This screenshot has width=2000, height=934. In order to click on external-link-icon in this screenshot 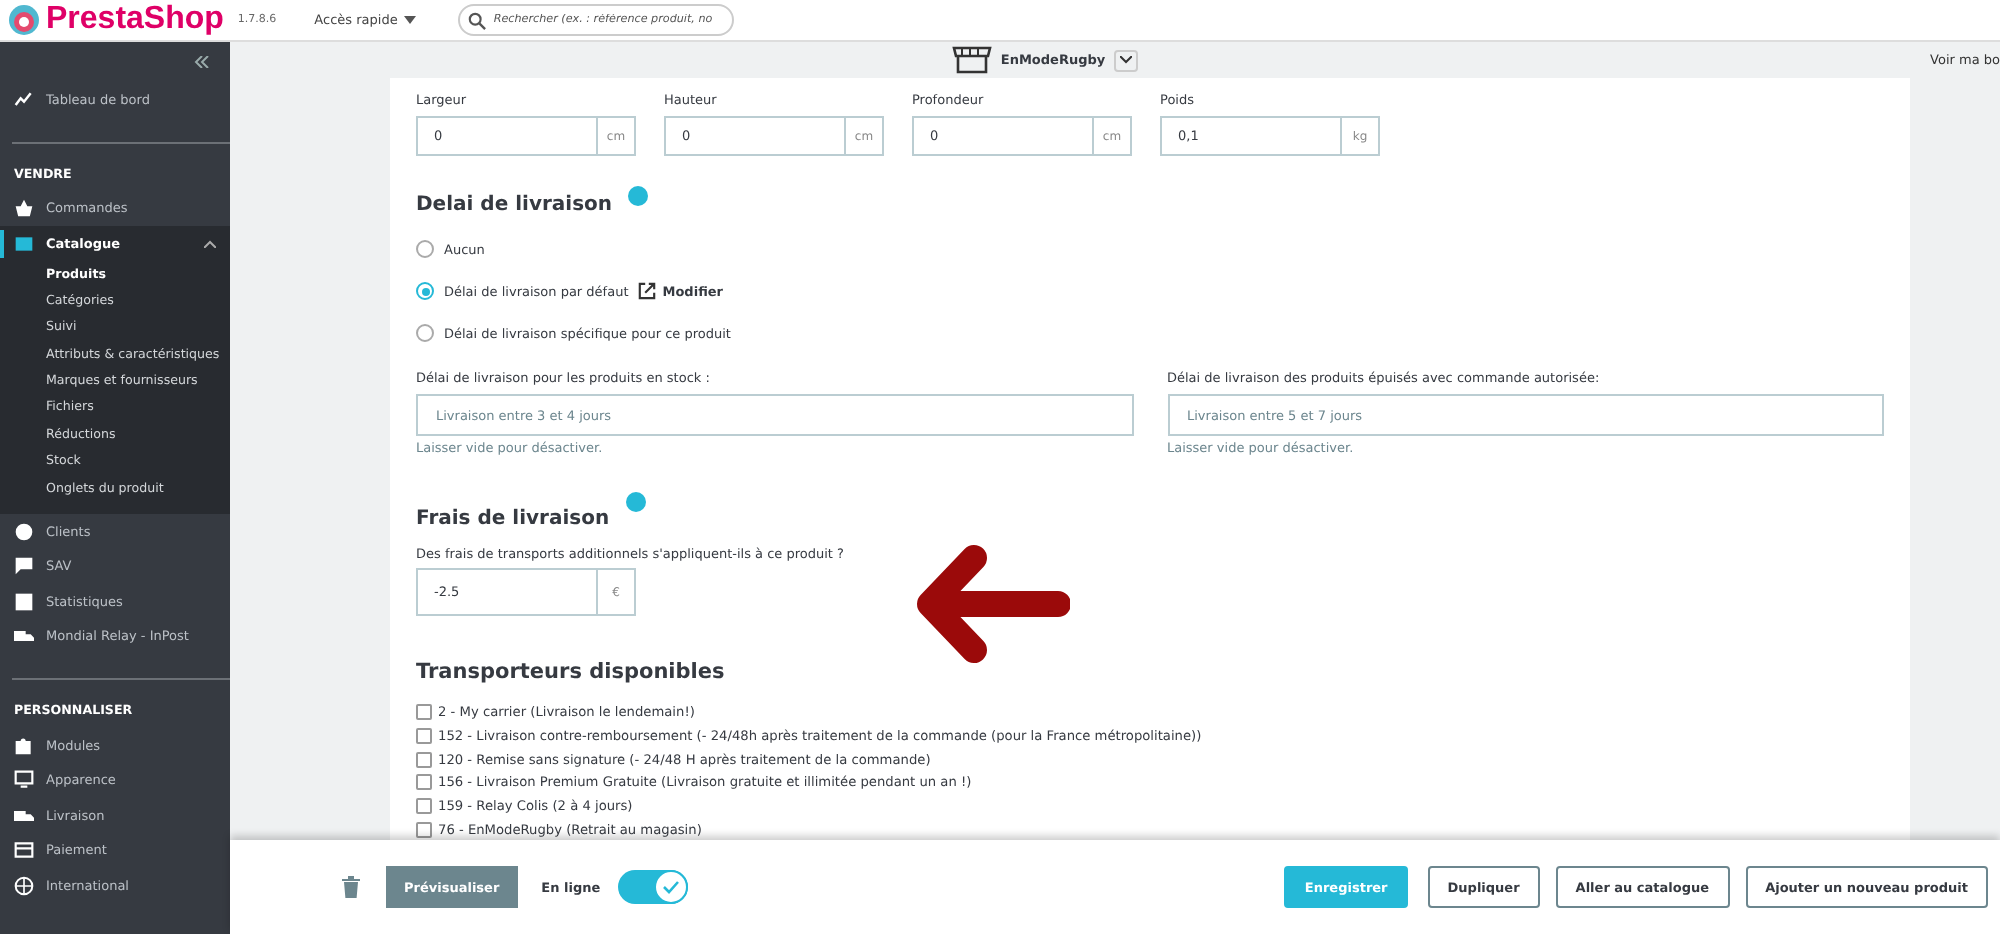, I will do `click(647, 291)`.